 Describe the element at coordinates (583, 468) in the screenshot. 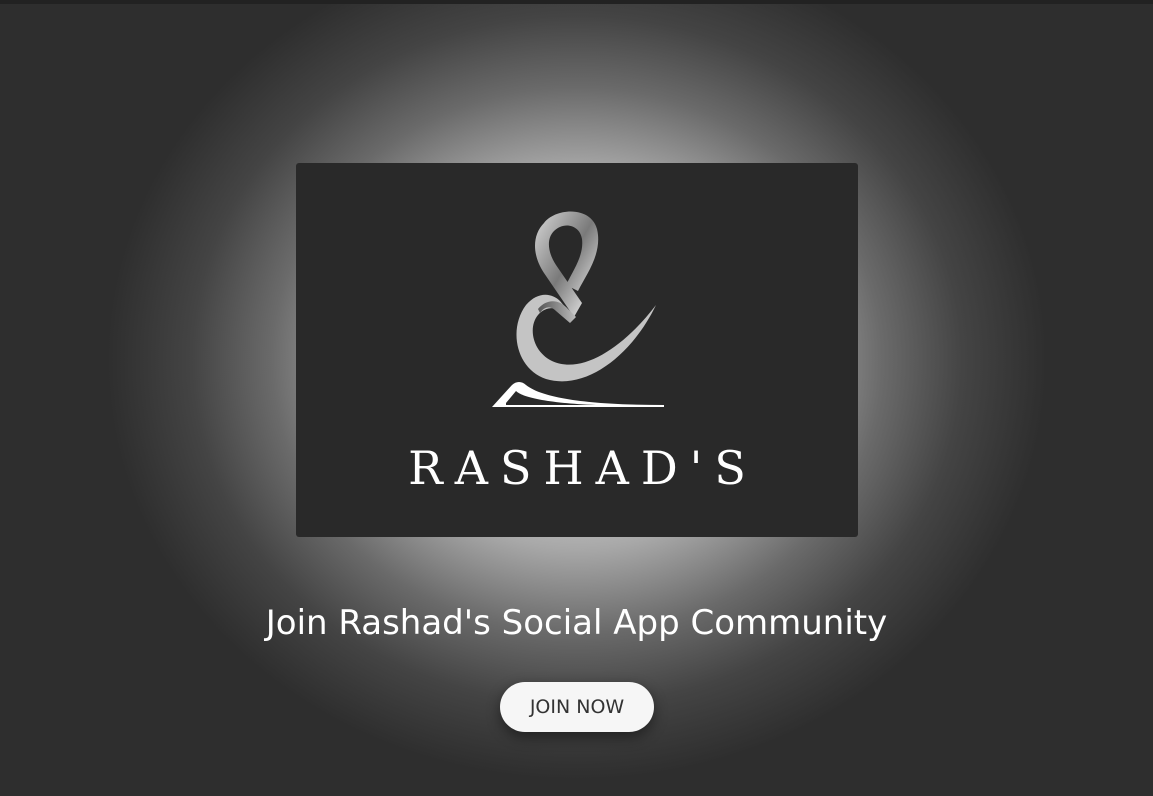

I see `brand-name: RASHAD'S` at that location.